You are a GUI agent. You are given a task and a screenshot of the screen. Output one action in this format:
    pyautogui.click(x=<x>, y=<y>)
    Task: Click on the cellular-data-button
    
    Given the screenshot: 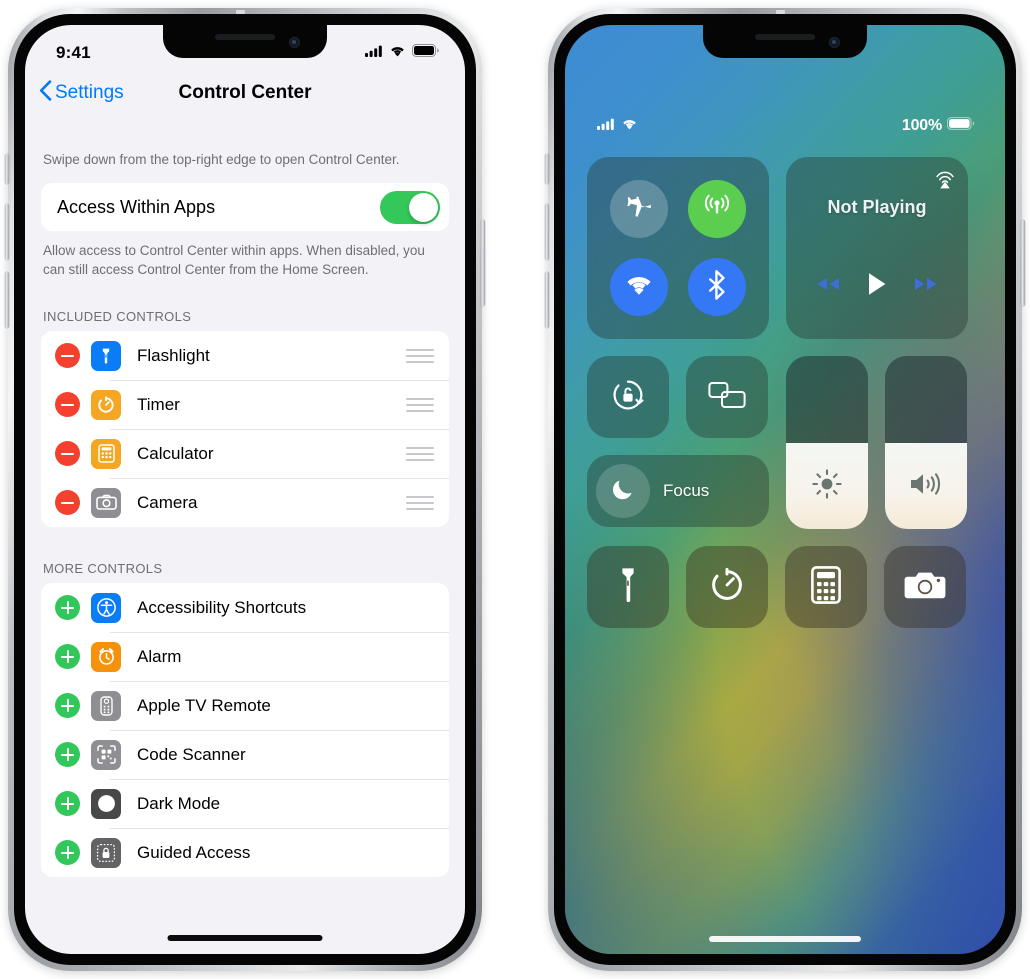 What is the action you would take?
    pyautogui.click(x=717, y=208)
    